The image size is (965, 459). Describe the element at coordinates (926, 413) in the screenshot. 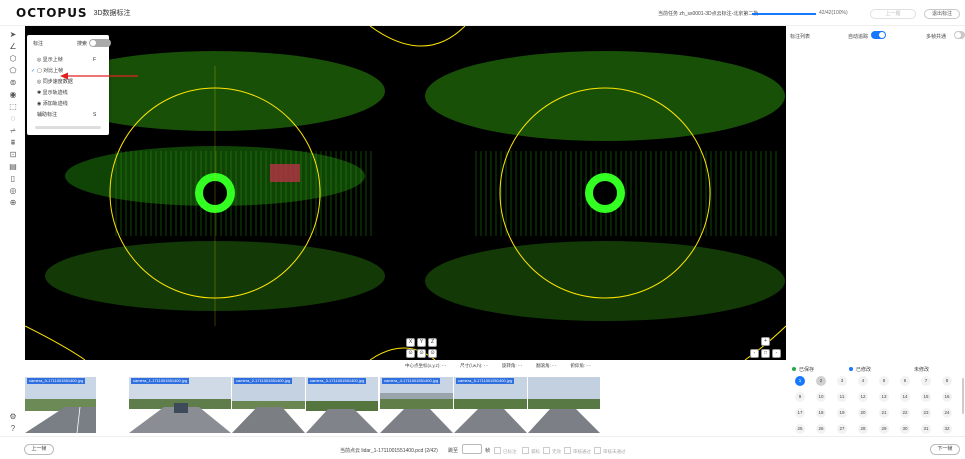

I see `frame-number-23: 23` at that location.